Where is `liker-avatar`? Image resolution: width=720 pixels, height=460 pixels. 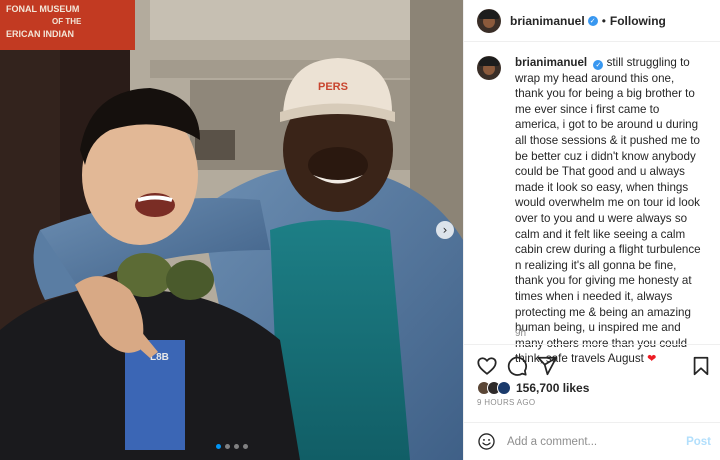
liker-avatar is located at coordinates (504, 388).